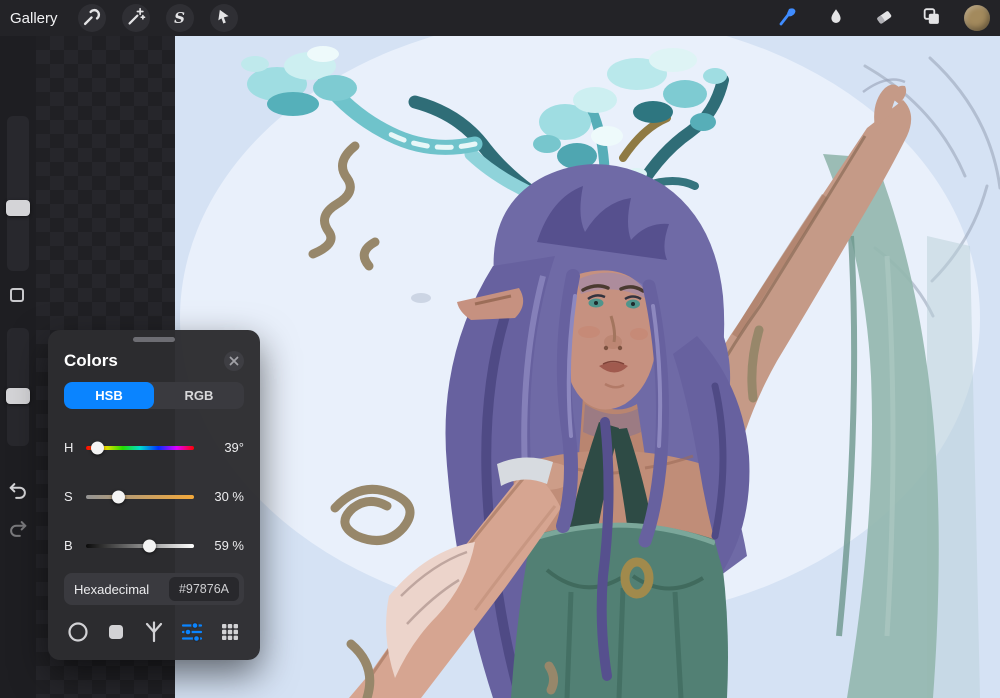  What do you see at coordinates (203, 589) in the screenshot?
I see `hex-value-field: #97876A` at bounding box center [203, 589].